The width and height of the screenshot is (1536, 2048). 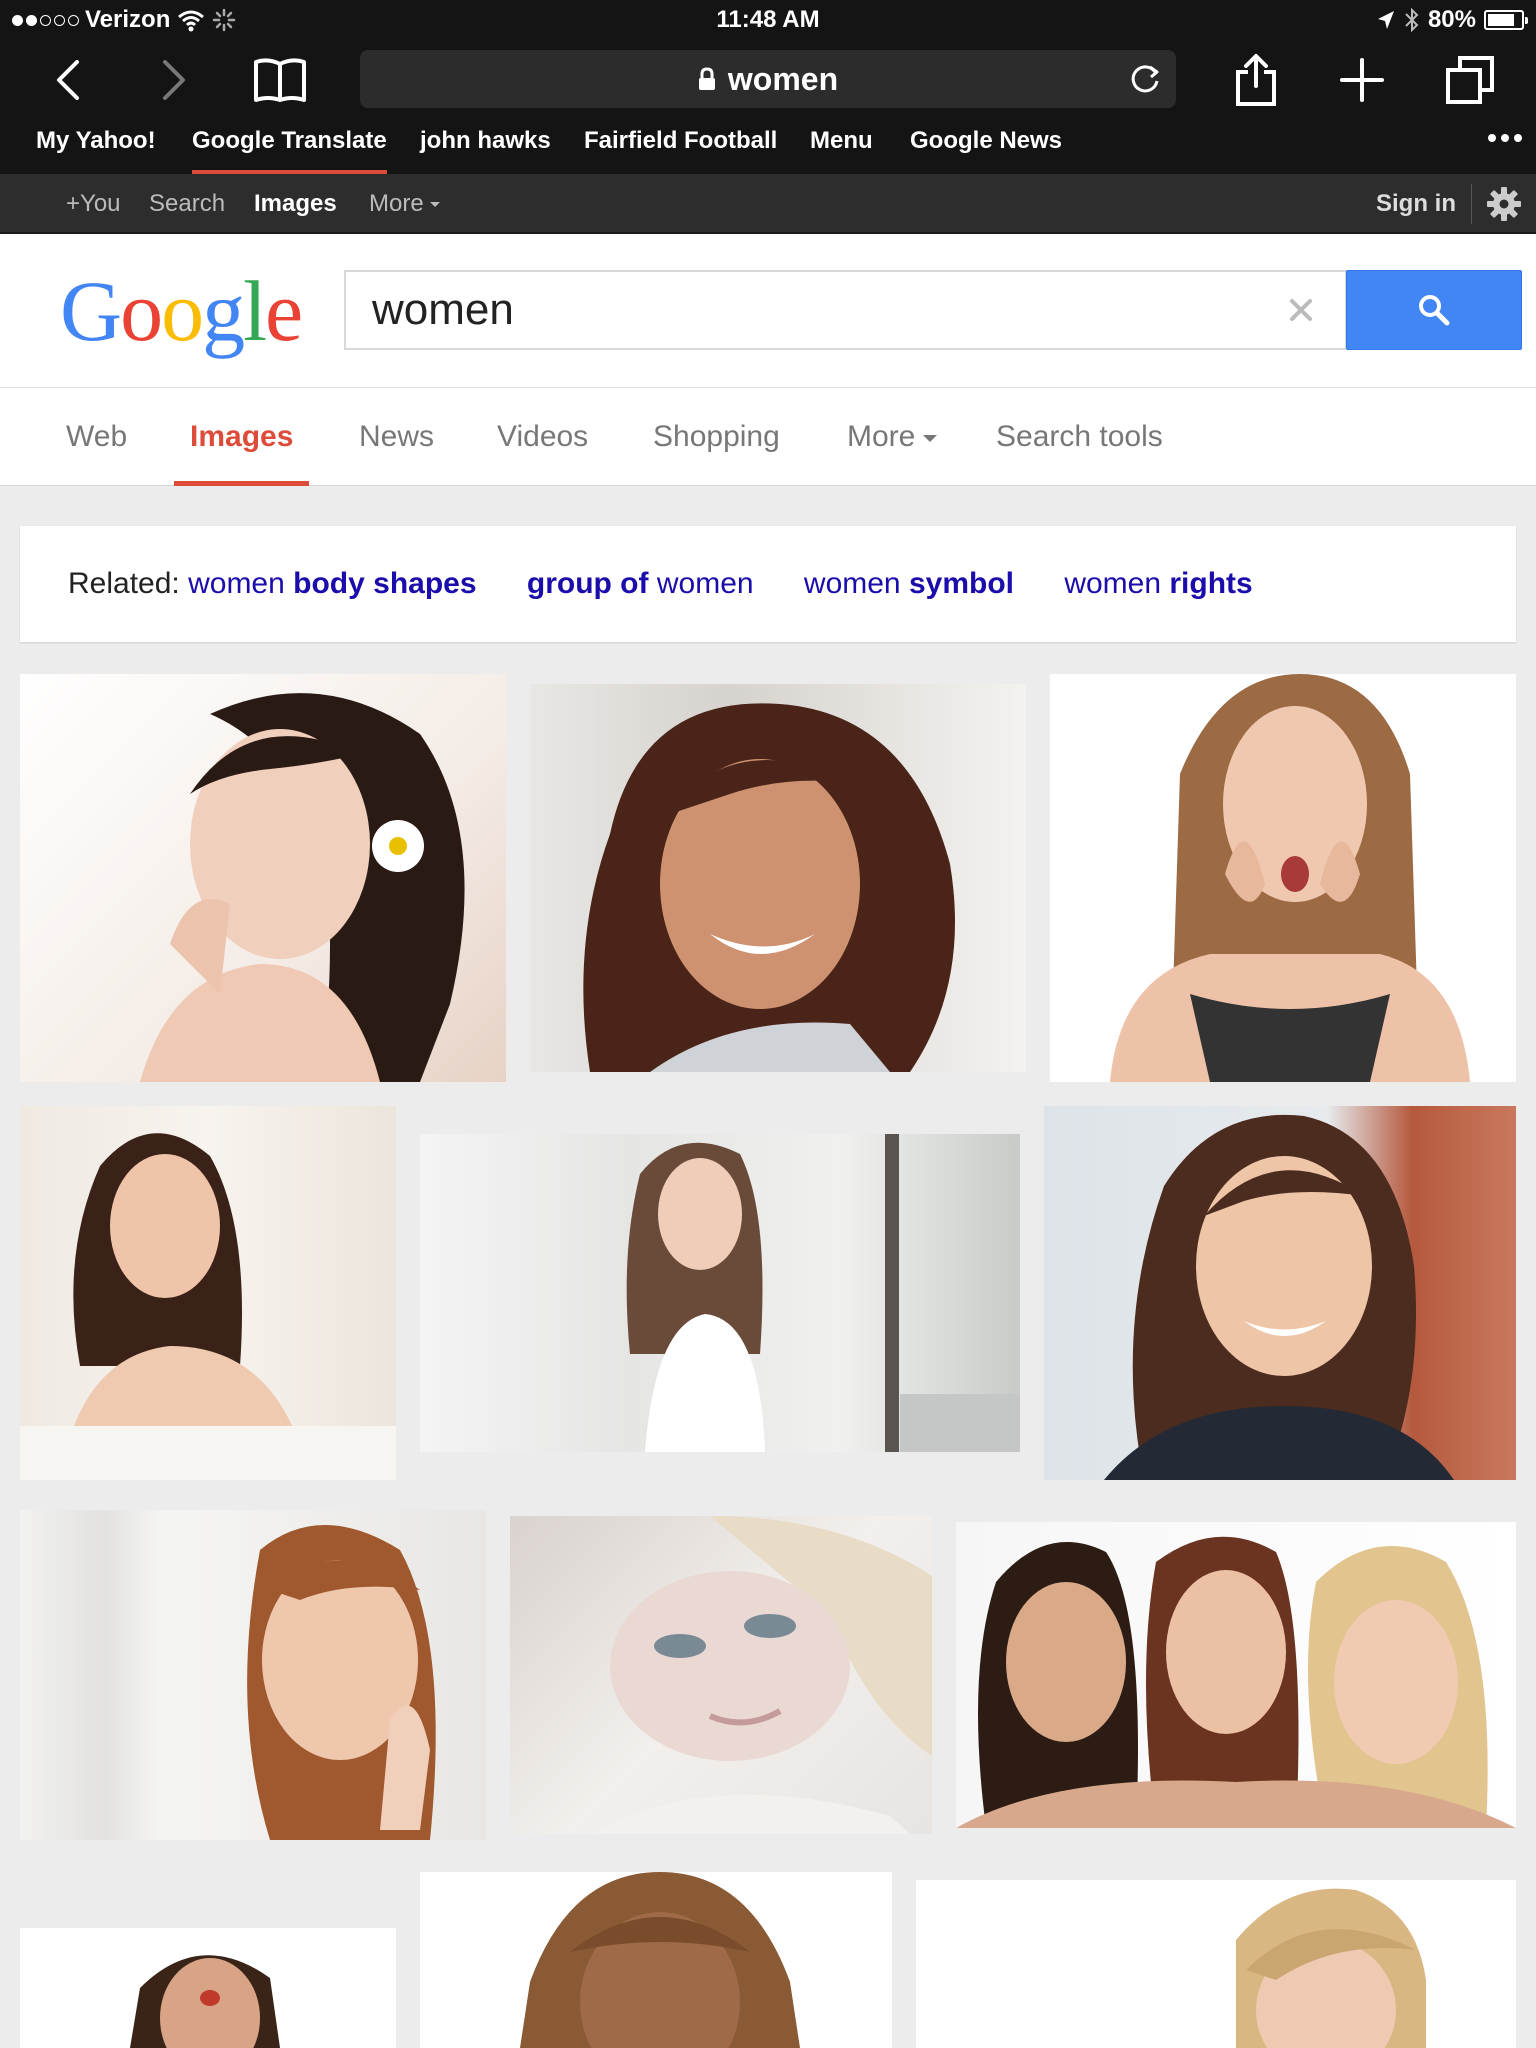 I want to click on share-button, so click(x=1256, y=80).